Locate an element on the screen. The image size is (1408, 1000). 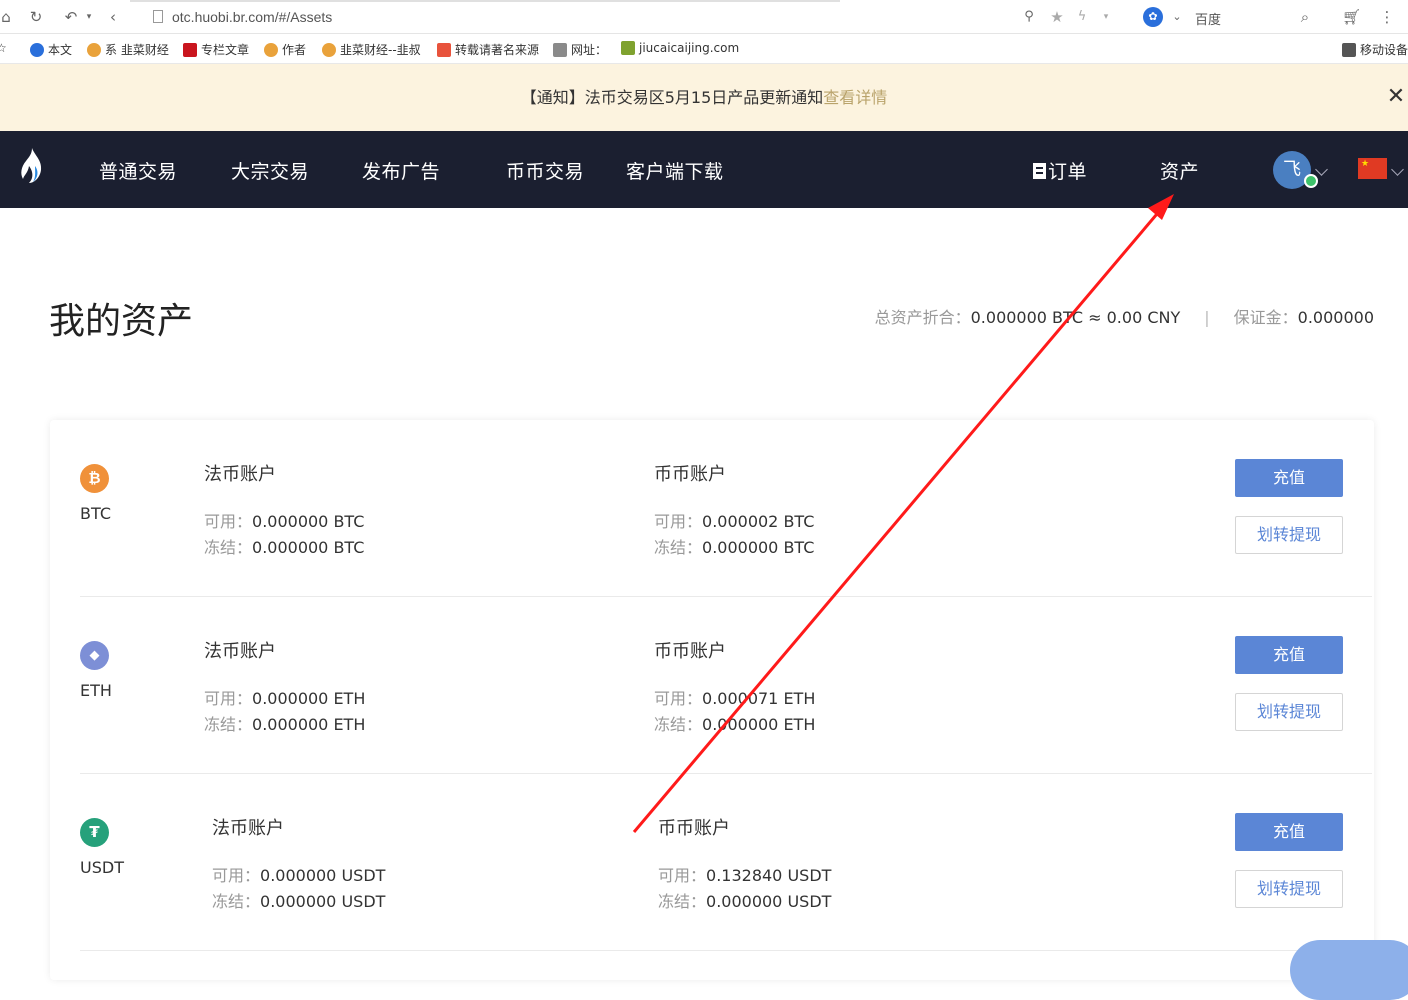
margin-value: 0.000000 is located at coordinates (1335, 317).